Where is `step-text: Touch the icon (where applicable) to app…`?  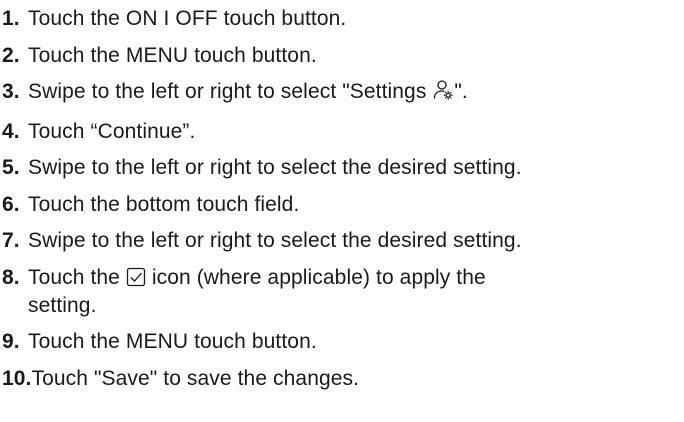 step-text: Touch the icon (where applicable) to app… is located at coordinates (288, 291).